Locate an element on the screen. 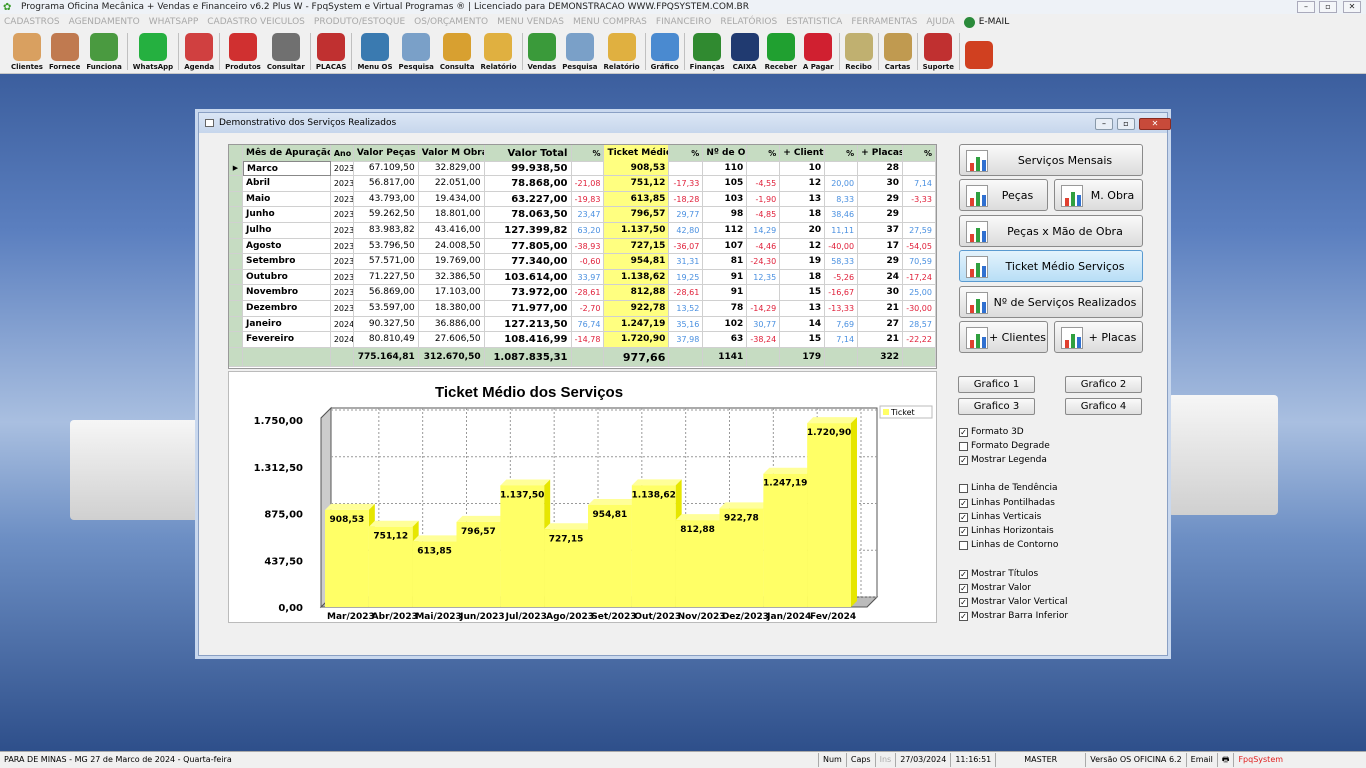  option-mostrar-titulos: ✓ Mostrar Títulos is located at coordinates (998, 574).